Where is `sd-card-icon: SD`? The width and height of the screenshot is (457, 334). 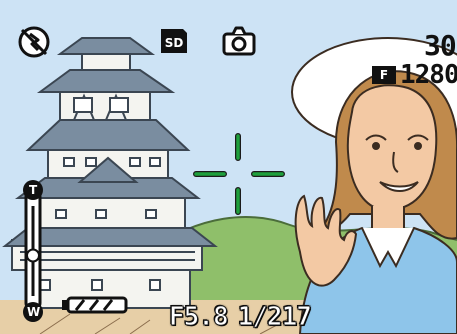
sd-card-icon: SD is located at coordinates (174, 41).